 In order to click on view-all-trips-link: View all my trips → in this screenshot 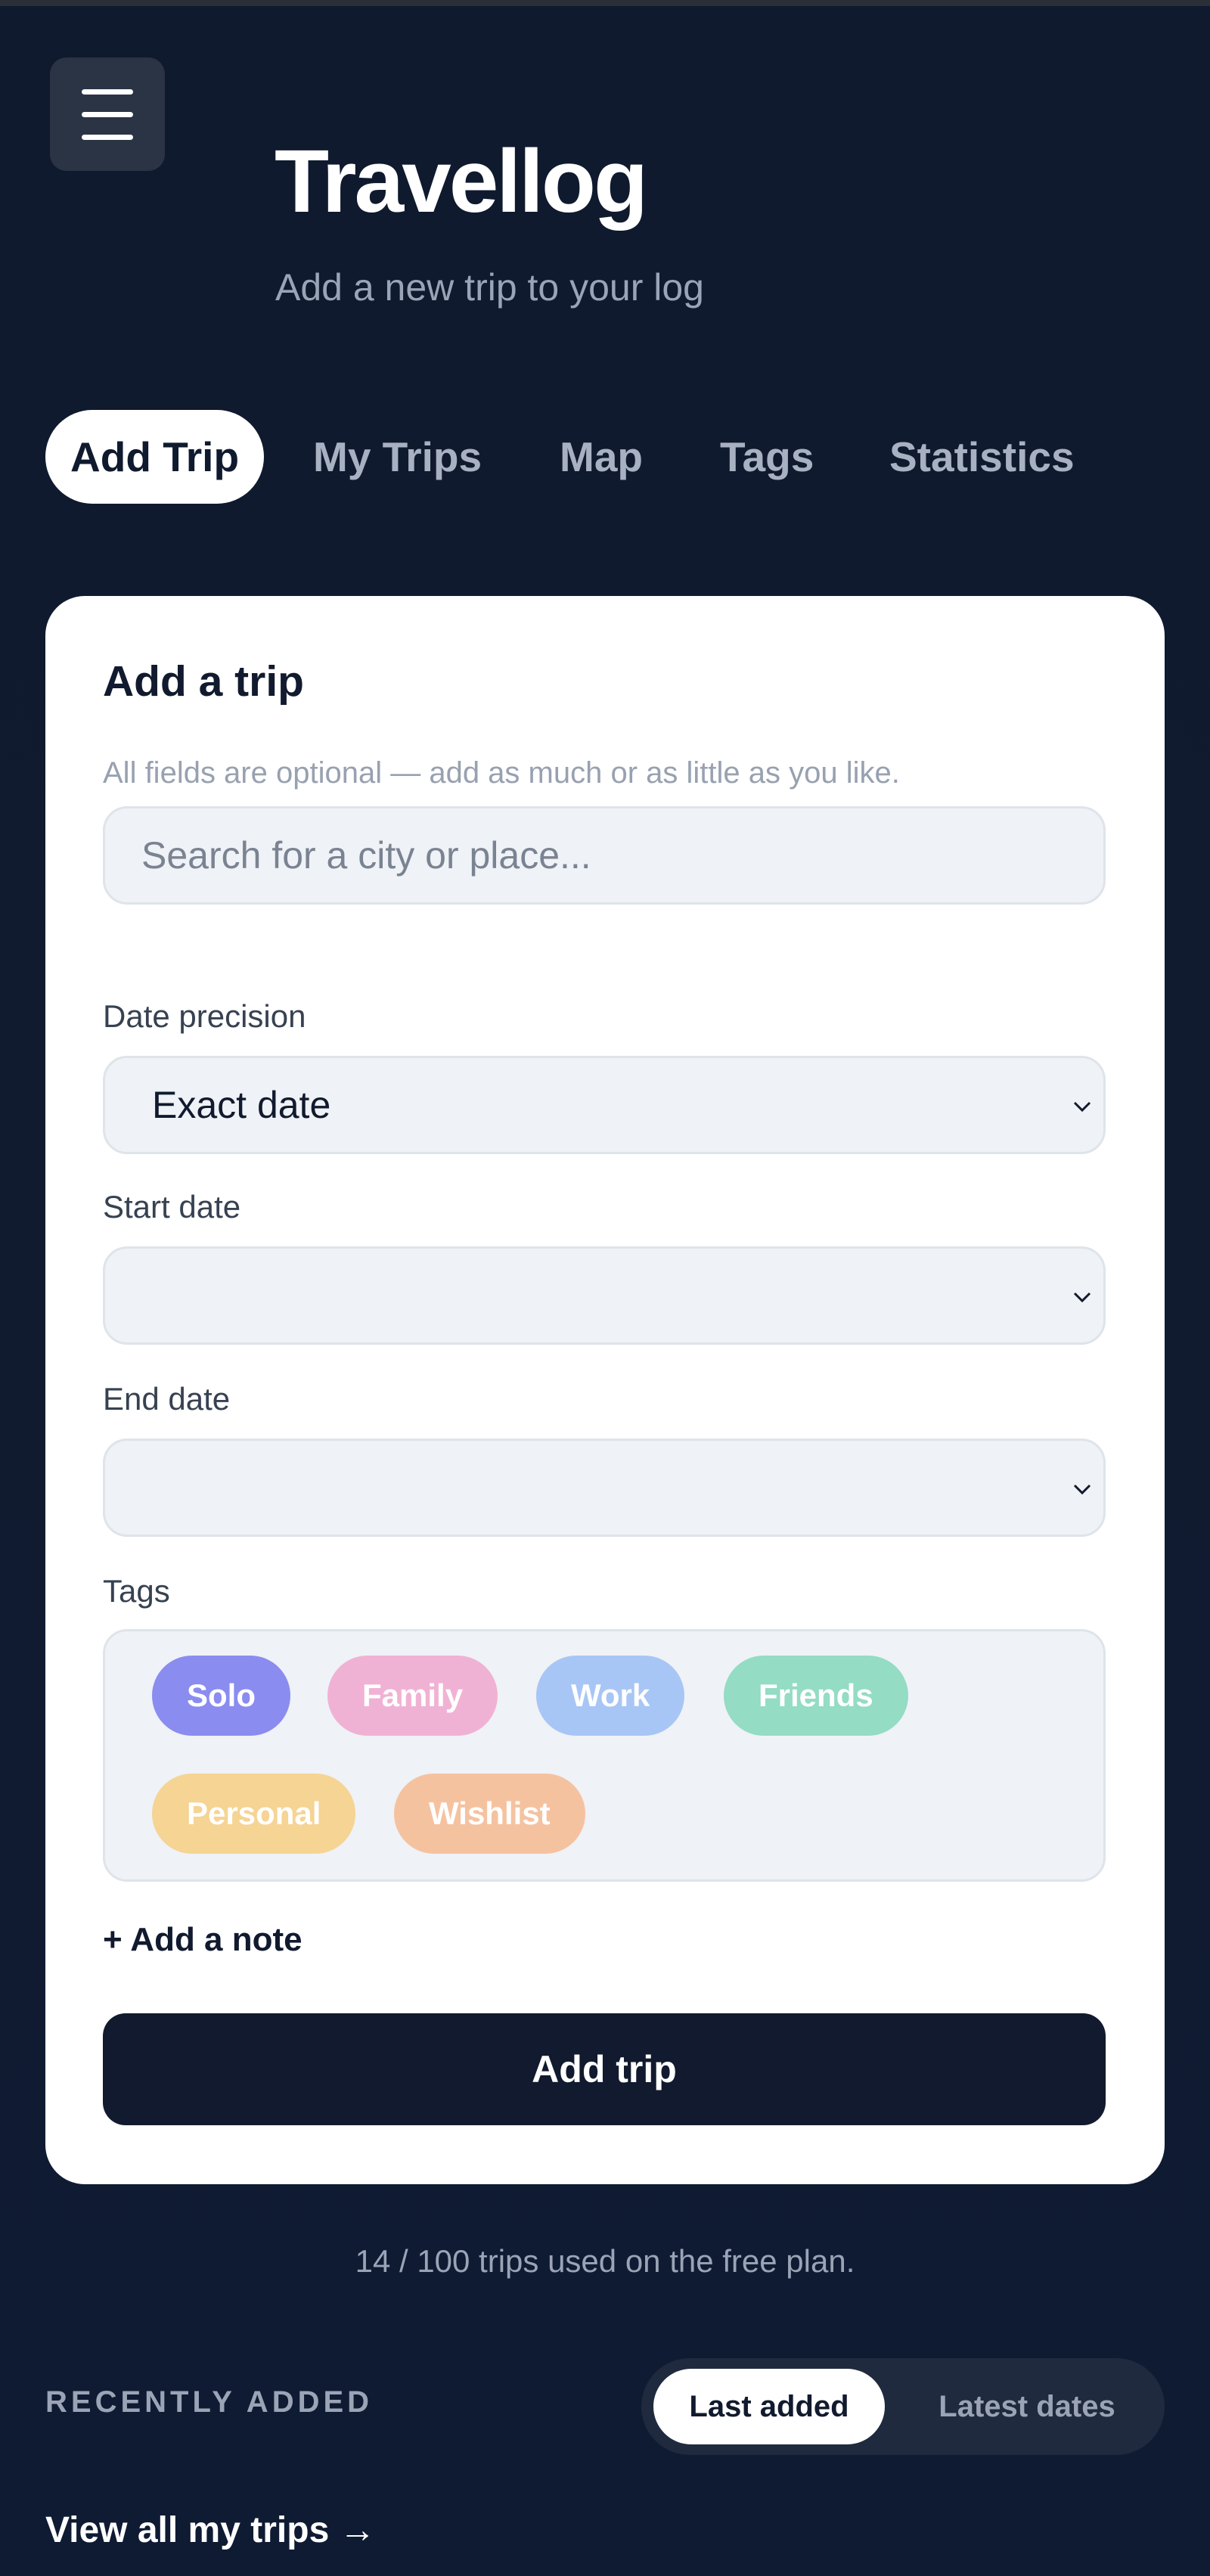, I will do `click(211, 2530)`.